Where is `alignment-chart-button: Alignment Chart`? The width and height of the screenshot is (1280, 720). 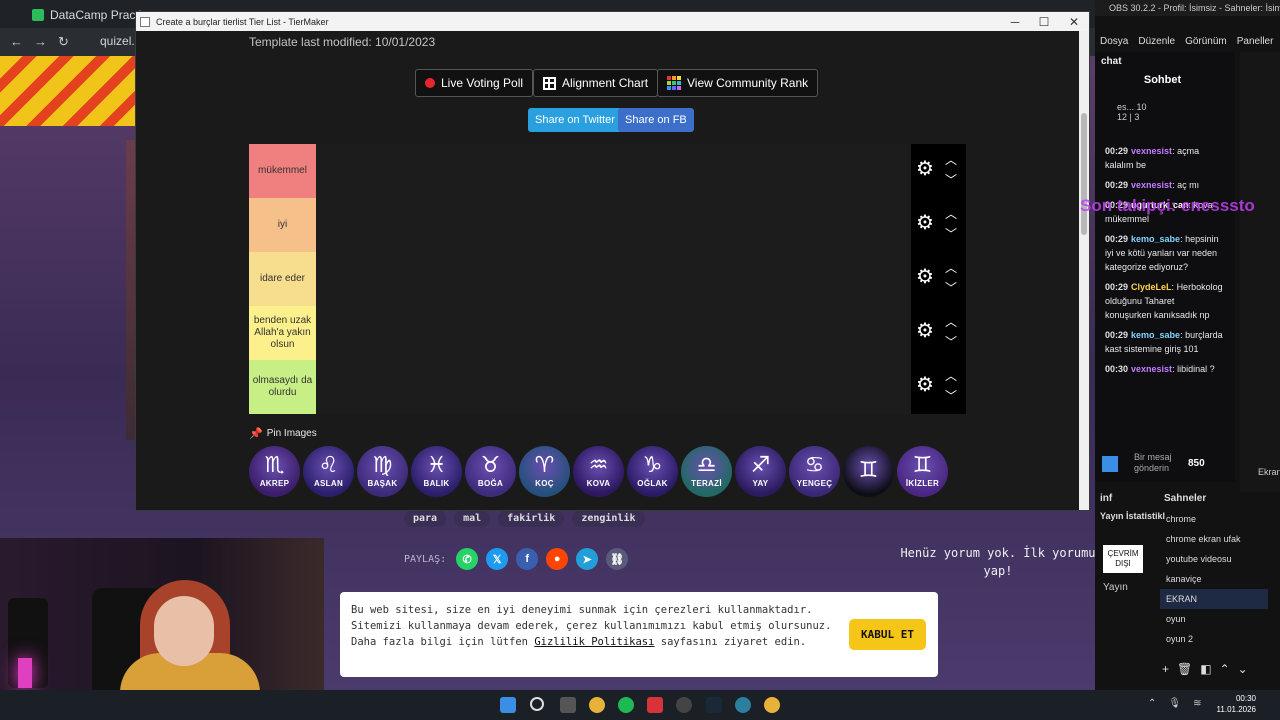
alignment-chart-button: Alignment Chart is located at coordinates (596, 83).